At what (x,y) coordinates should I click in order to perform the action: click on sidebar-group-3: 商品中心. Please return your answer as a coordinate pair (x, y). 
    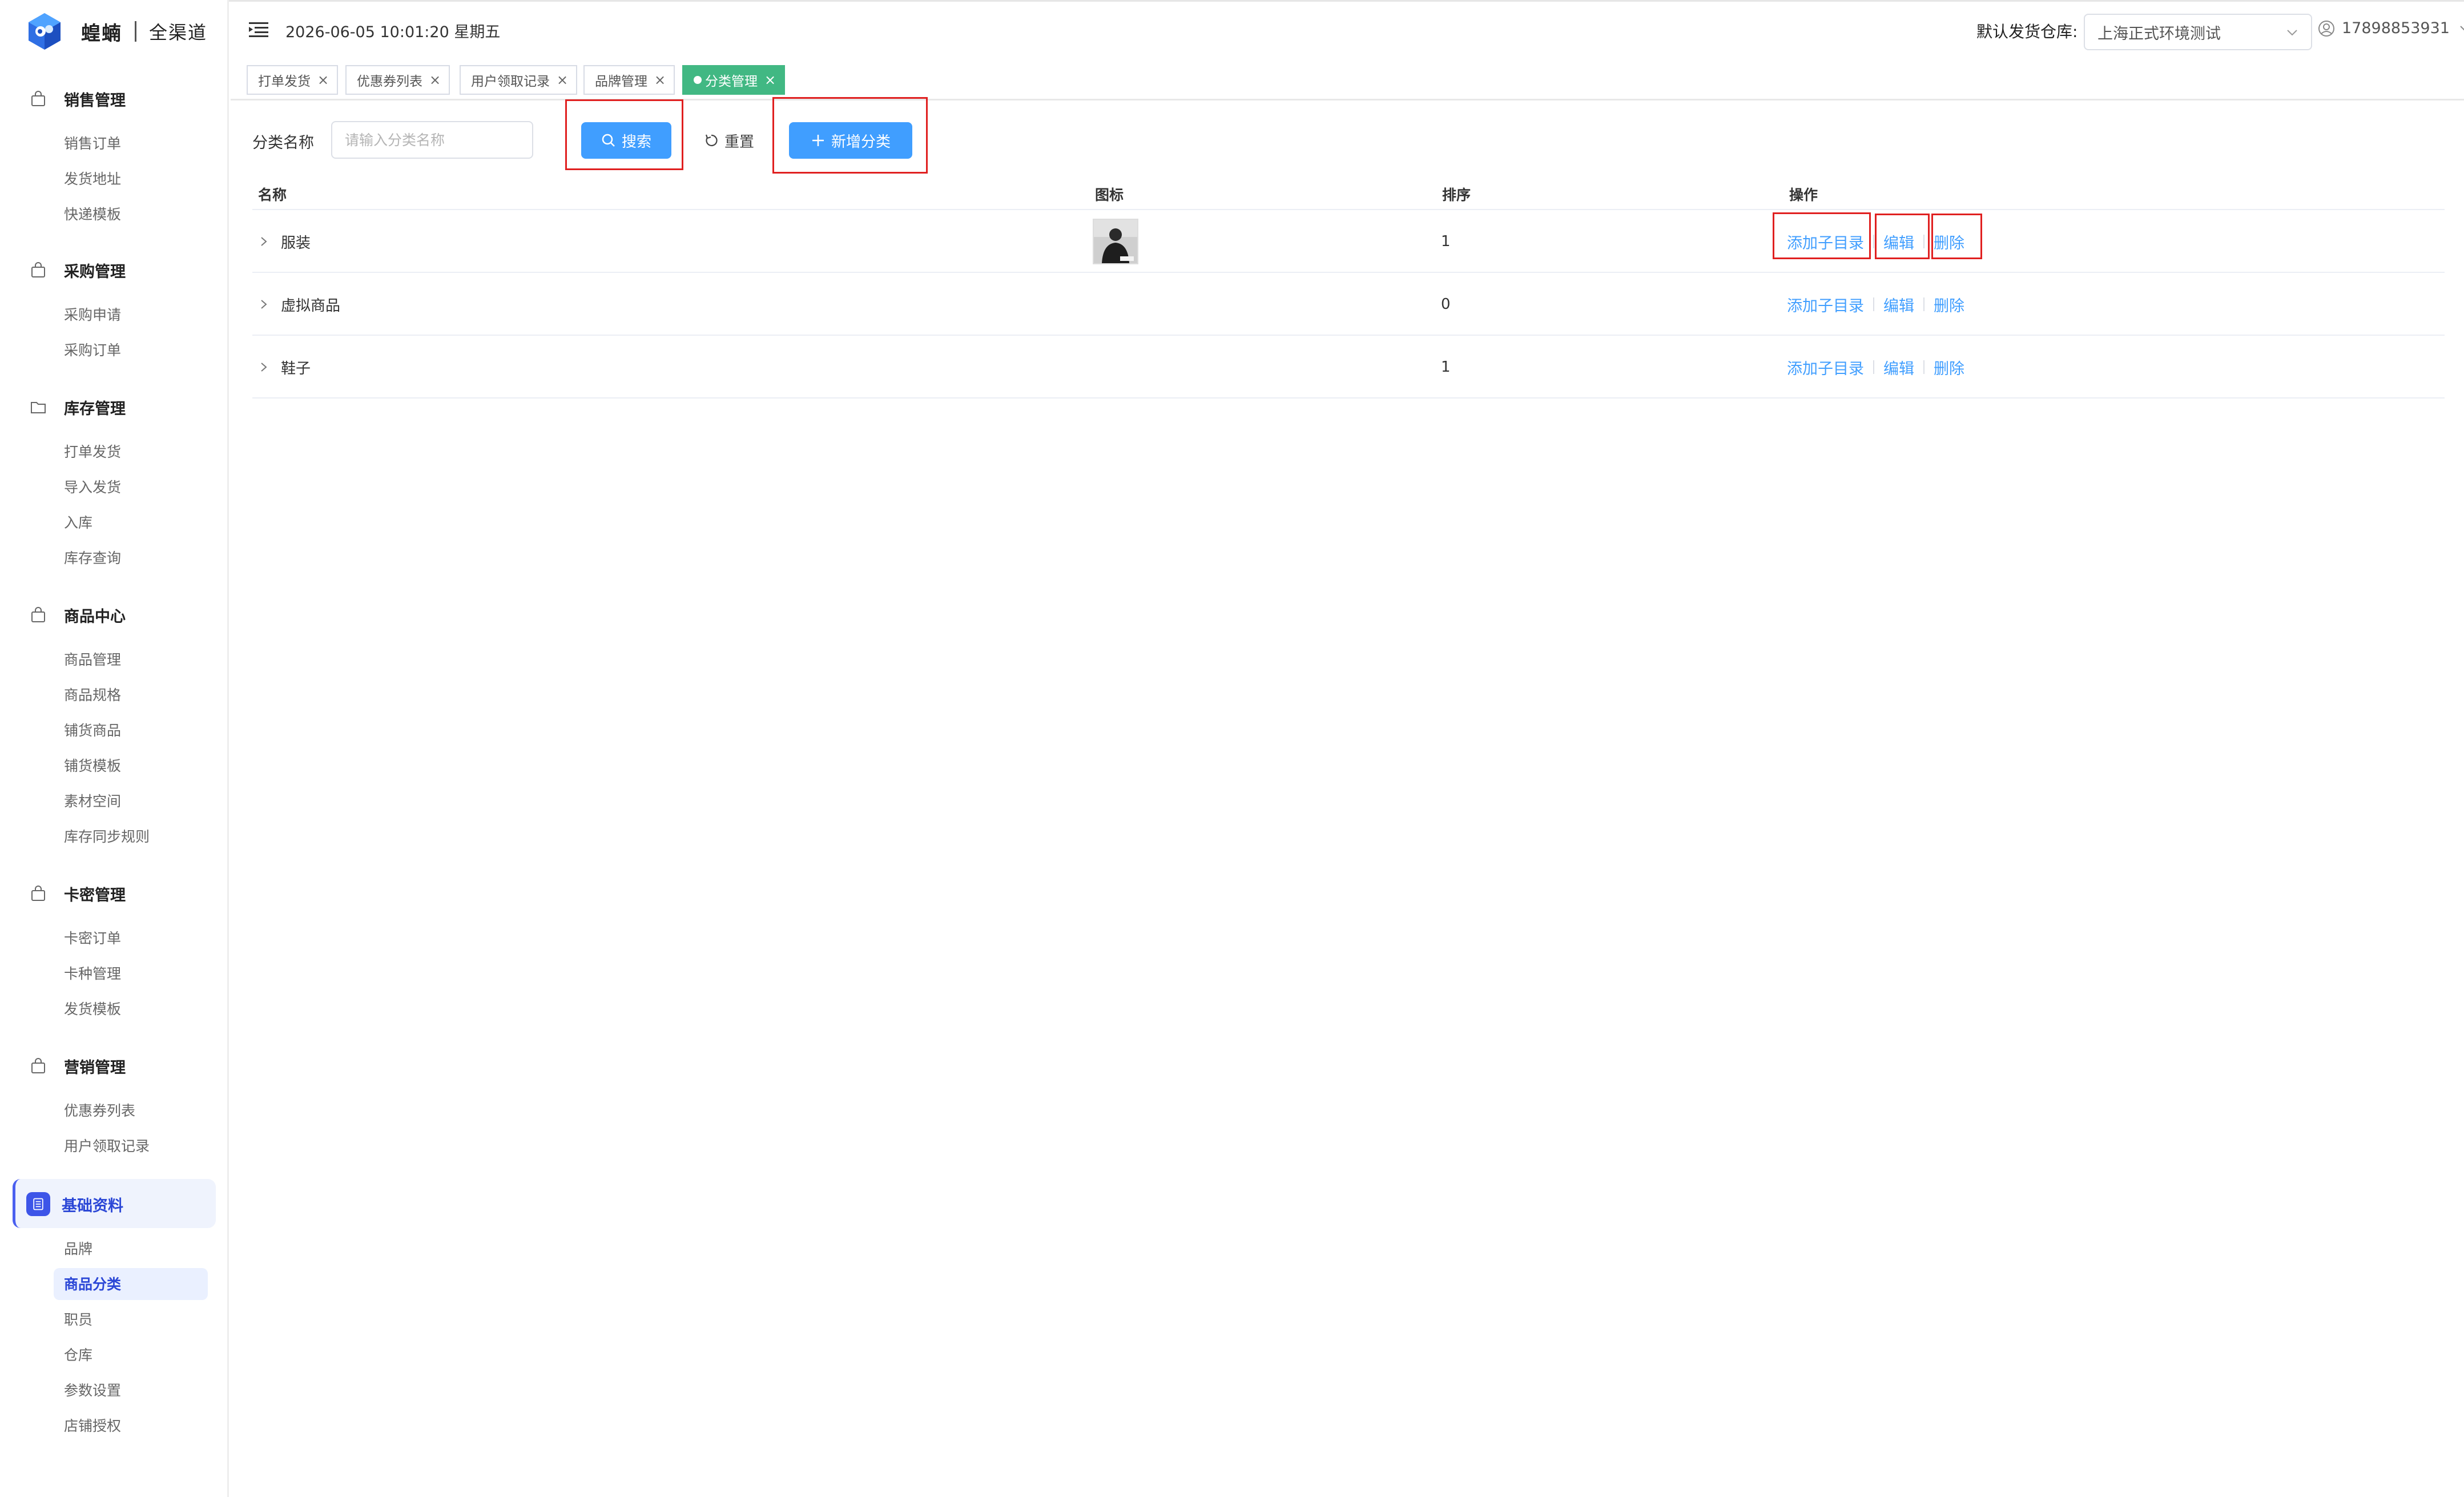
    Looking at the image, I should click on (78, 615).